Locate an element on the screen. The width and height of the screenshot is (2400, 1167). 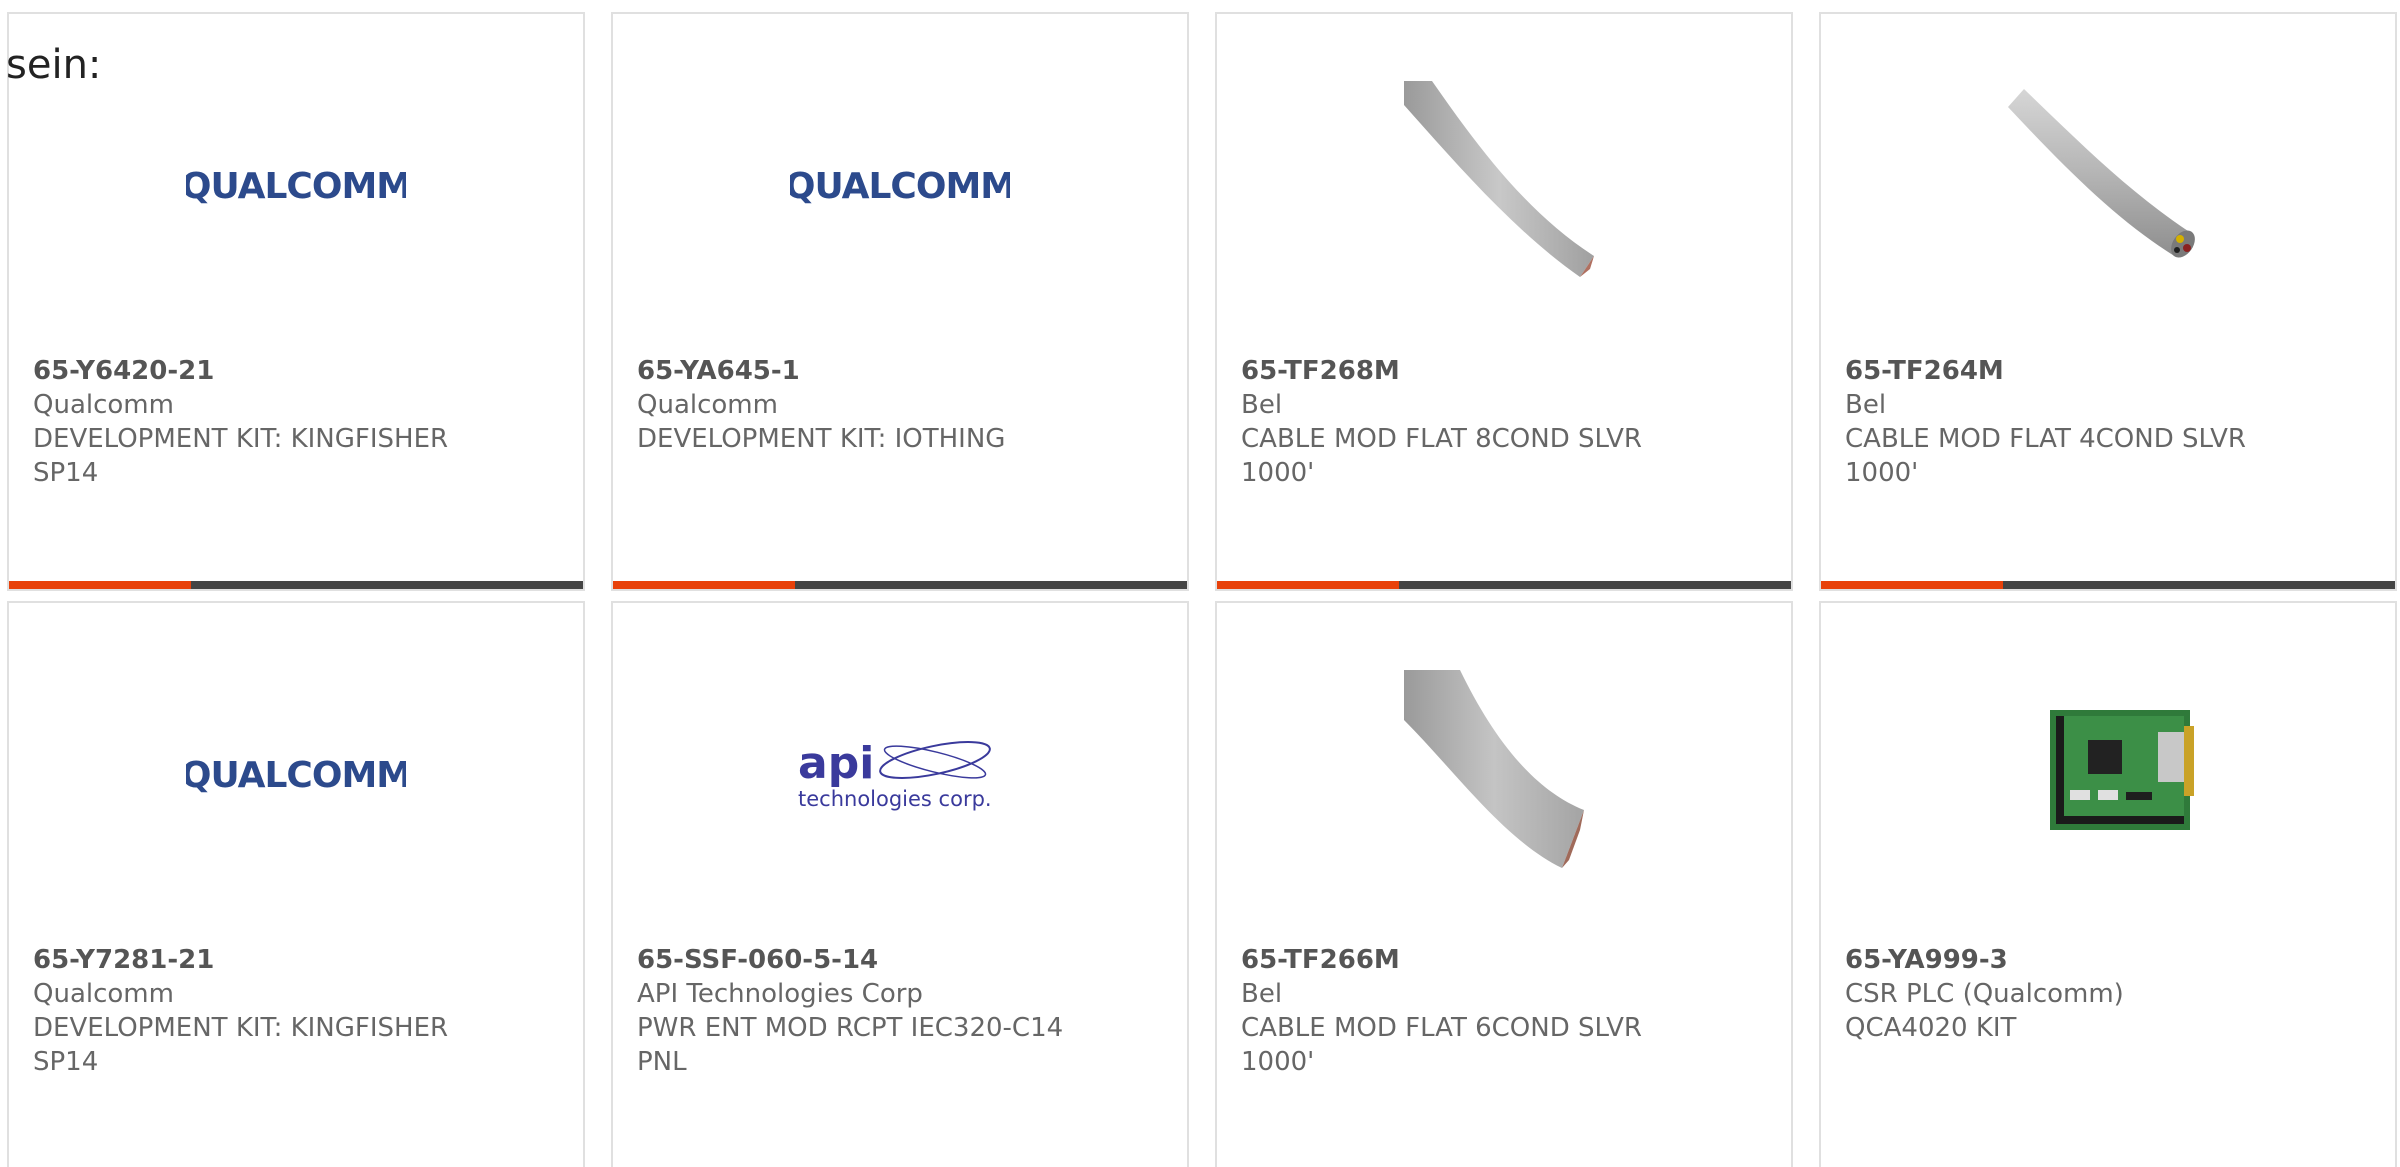
api-logo-icon: api technologies corp. is located at coordinates (895, 774).